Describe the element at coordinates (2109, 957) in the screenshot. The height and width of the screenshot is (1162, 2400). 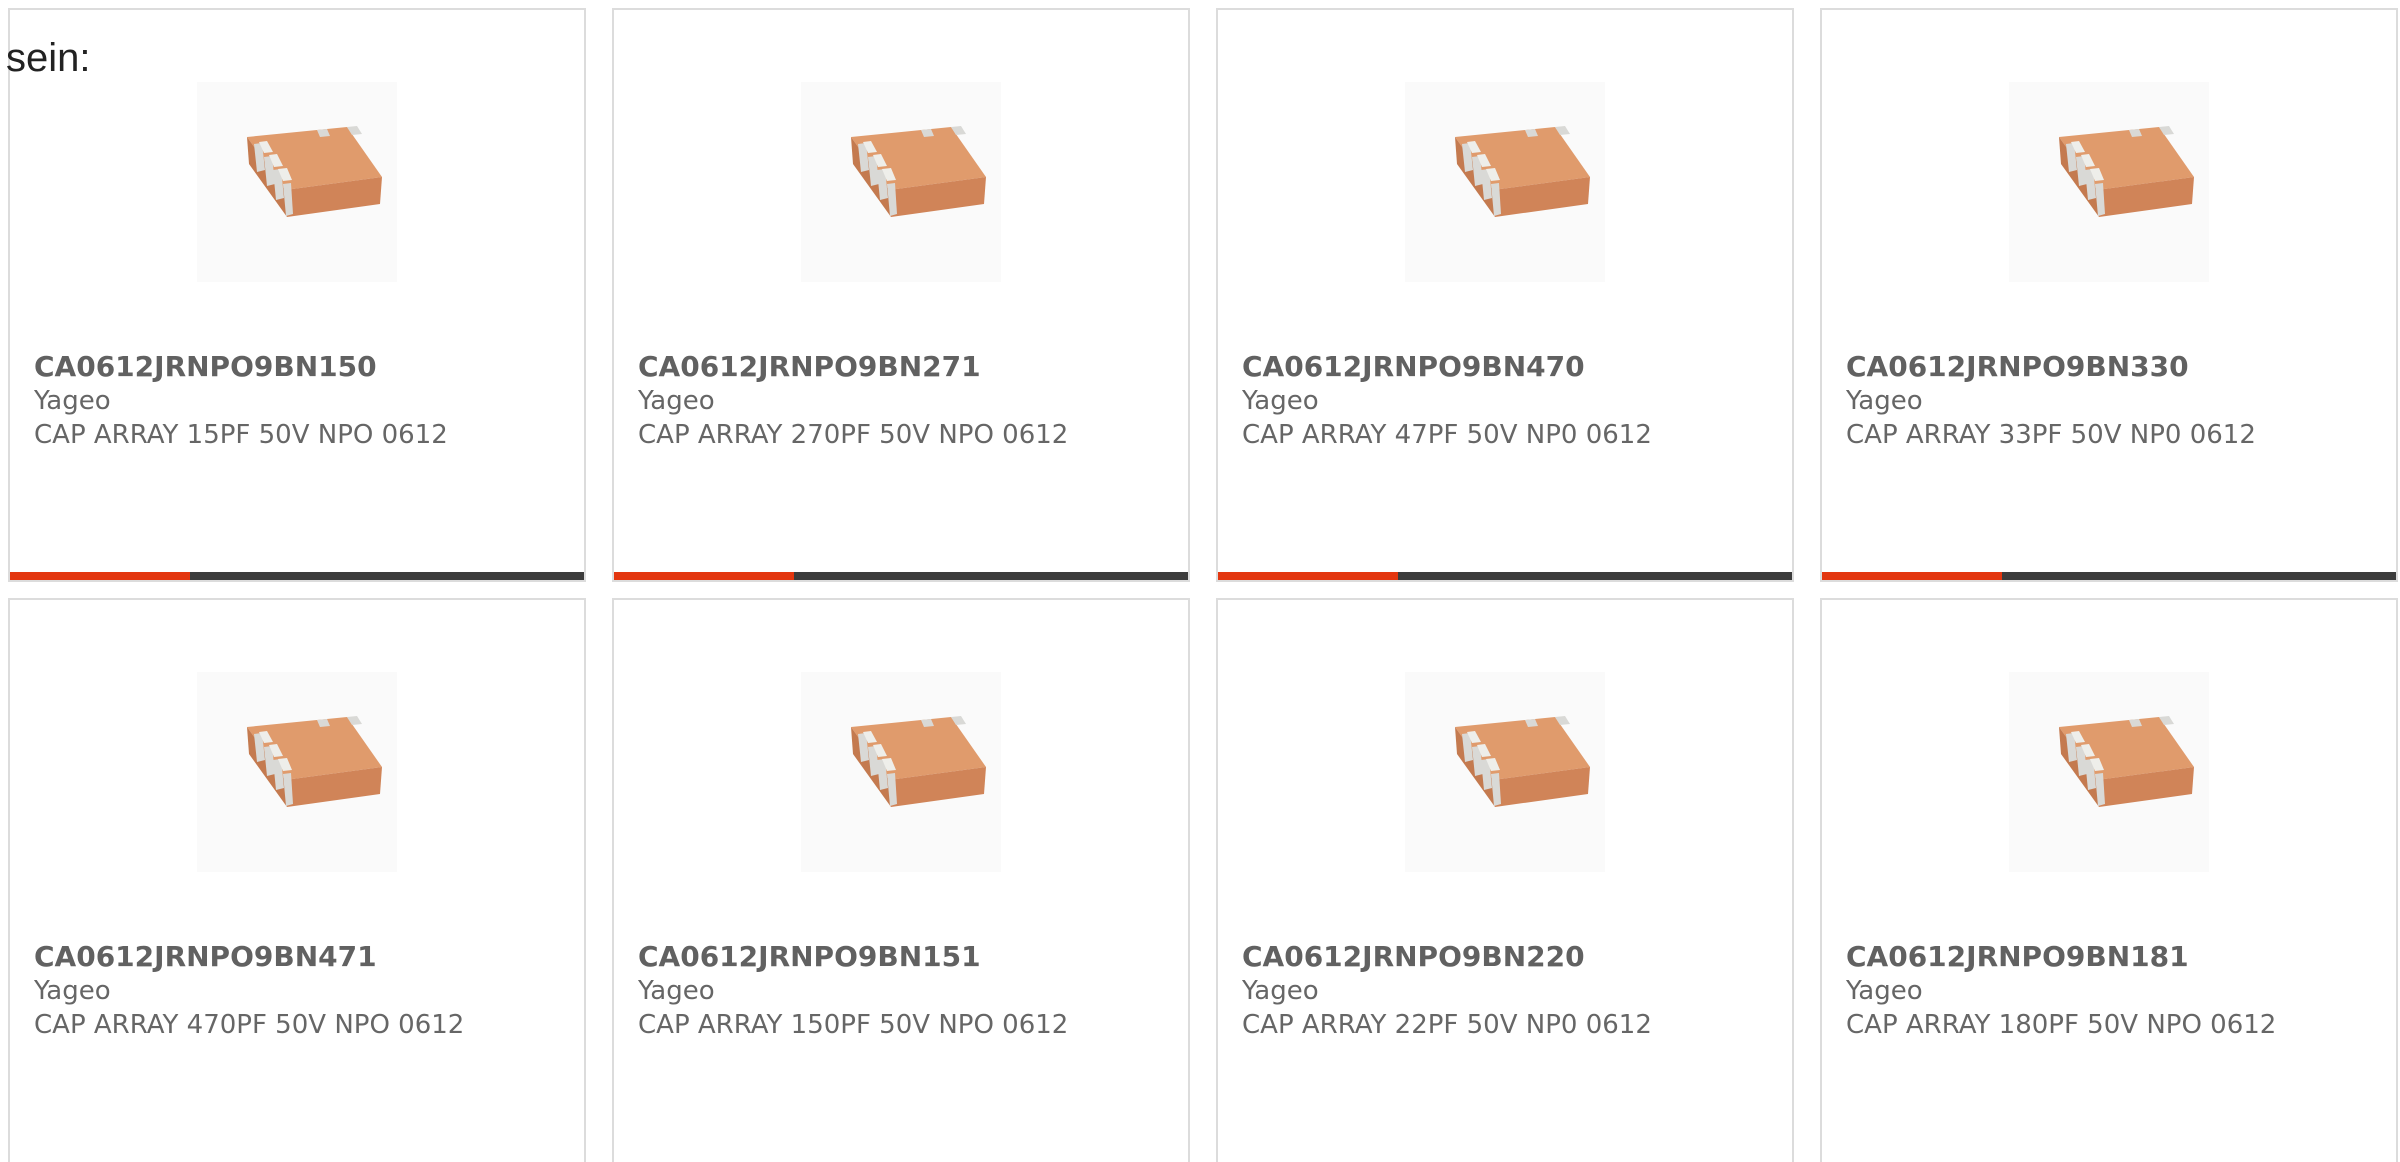
I see `product-part-number: CA0612JRNPO9BN181` at that location.